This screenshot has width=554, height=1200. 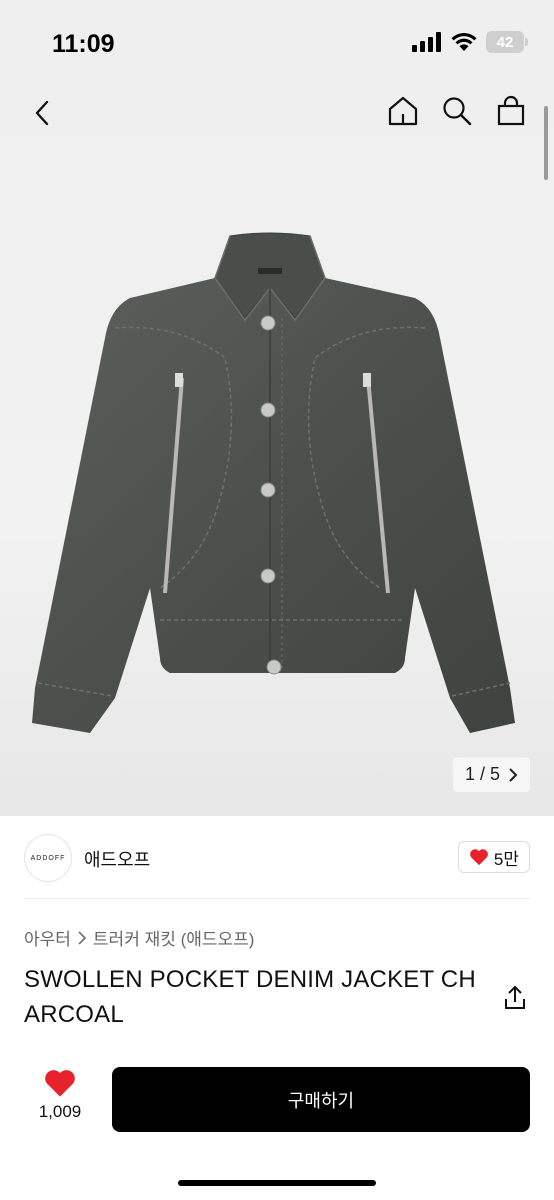 I want to click on home-button, so click(x=403, y=111).